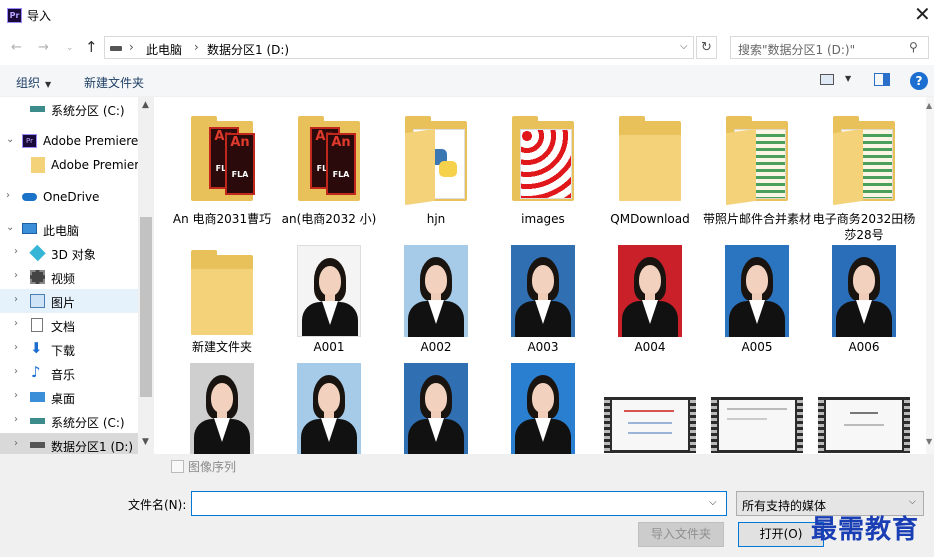  I want to click on documents-icon, so click(37, 325).